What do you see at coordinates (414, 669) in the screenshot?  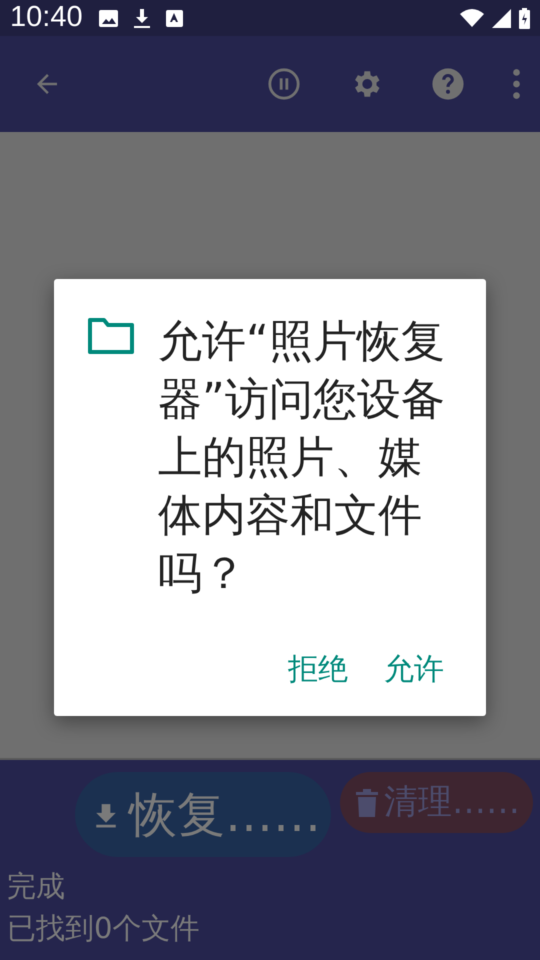 I see `dialog-button: 允许` at bounding box center [414, 669].